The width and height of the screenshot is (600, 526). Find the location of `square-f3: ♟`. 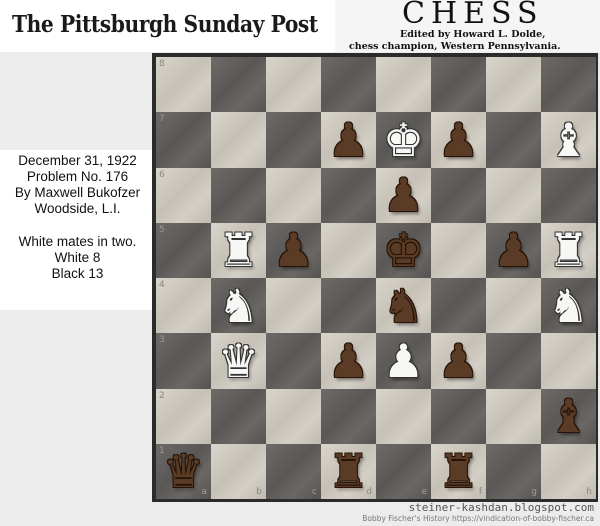

square-f3: ♟ is located at coordinates (458, 361).